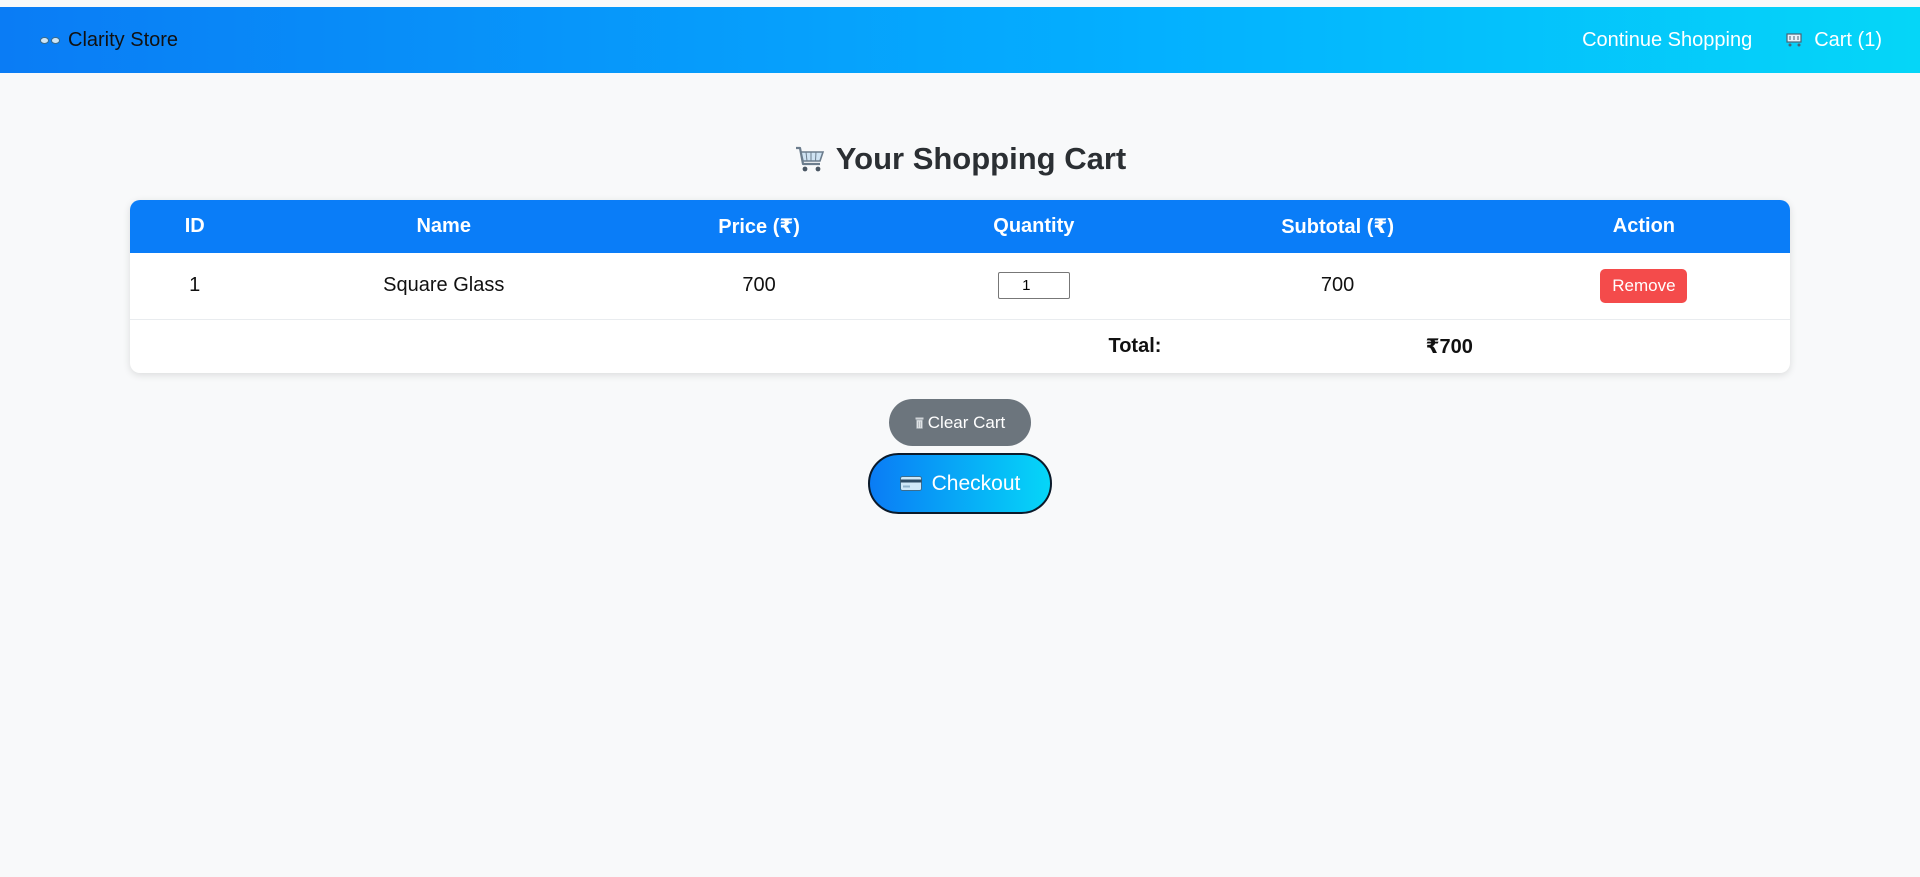  Describe the element at coordinates (195, 286) in the screenshot. I see `cell-id: 1` at that location.